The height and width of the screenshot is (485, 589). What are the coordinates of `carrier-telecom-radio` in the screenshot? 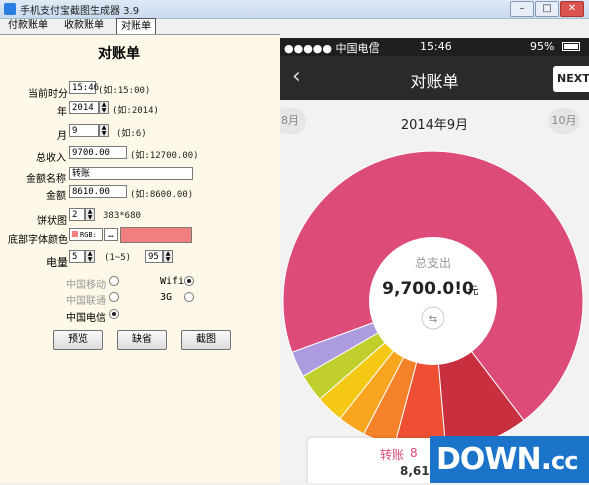 It's located at (114, 314).